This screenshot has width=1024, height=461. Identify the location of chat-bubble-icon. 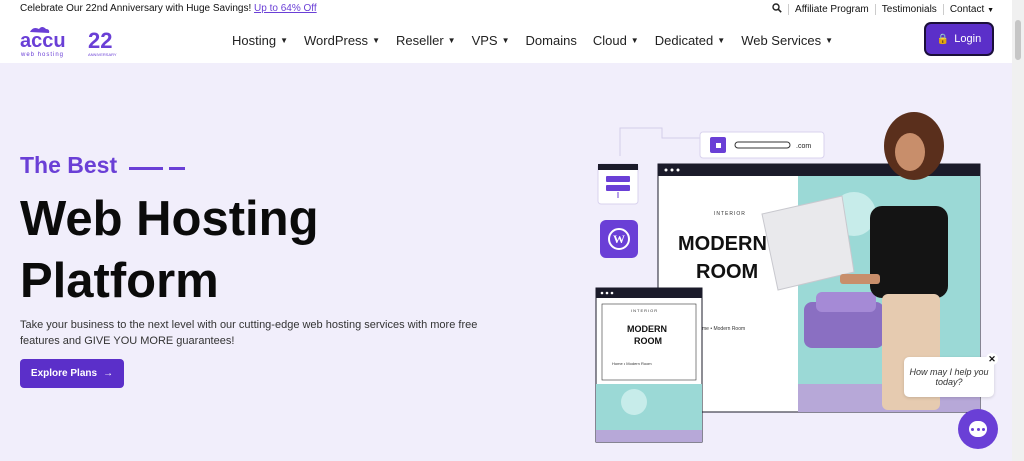
(978, 429).